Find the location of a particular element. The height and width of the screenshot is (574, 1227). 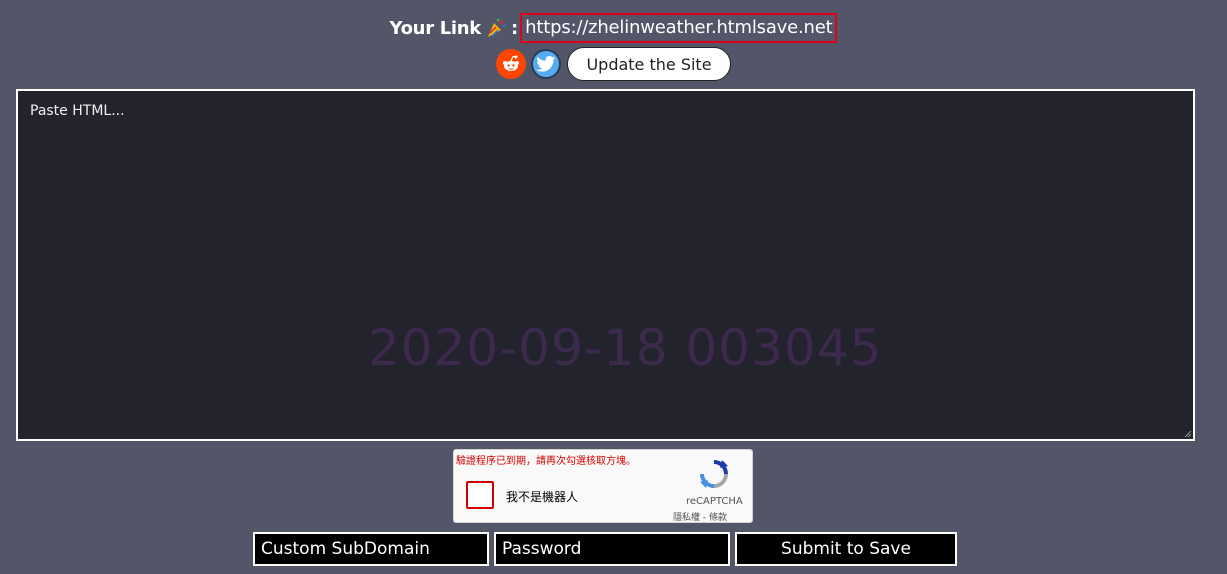

recaptcha-brand: reCAPTCHA is located at coordinates (714, 501).